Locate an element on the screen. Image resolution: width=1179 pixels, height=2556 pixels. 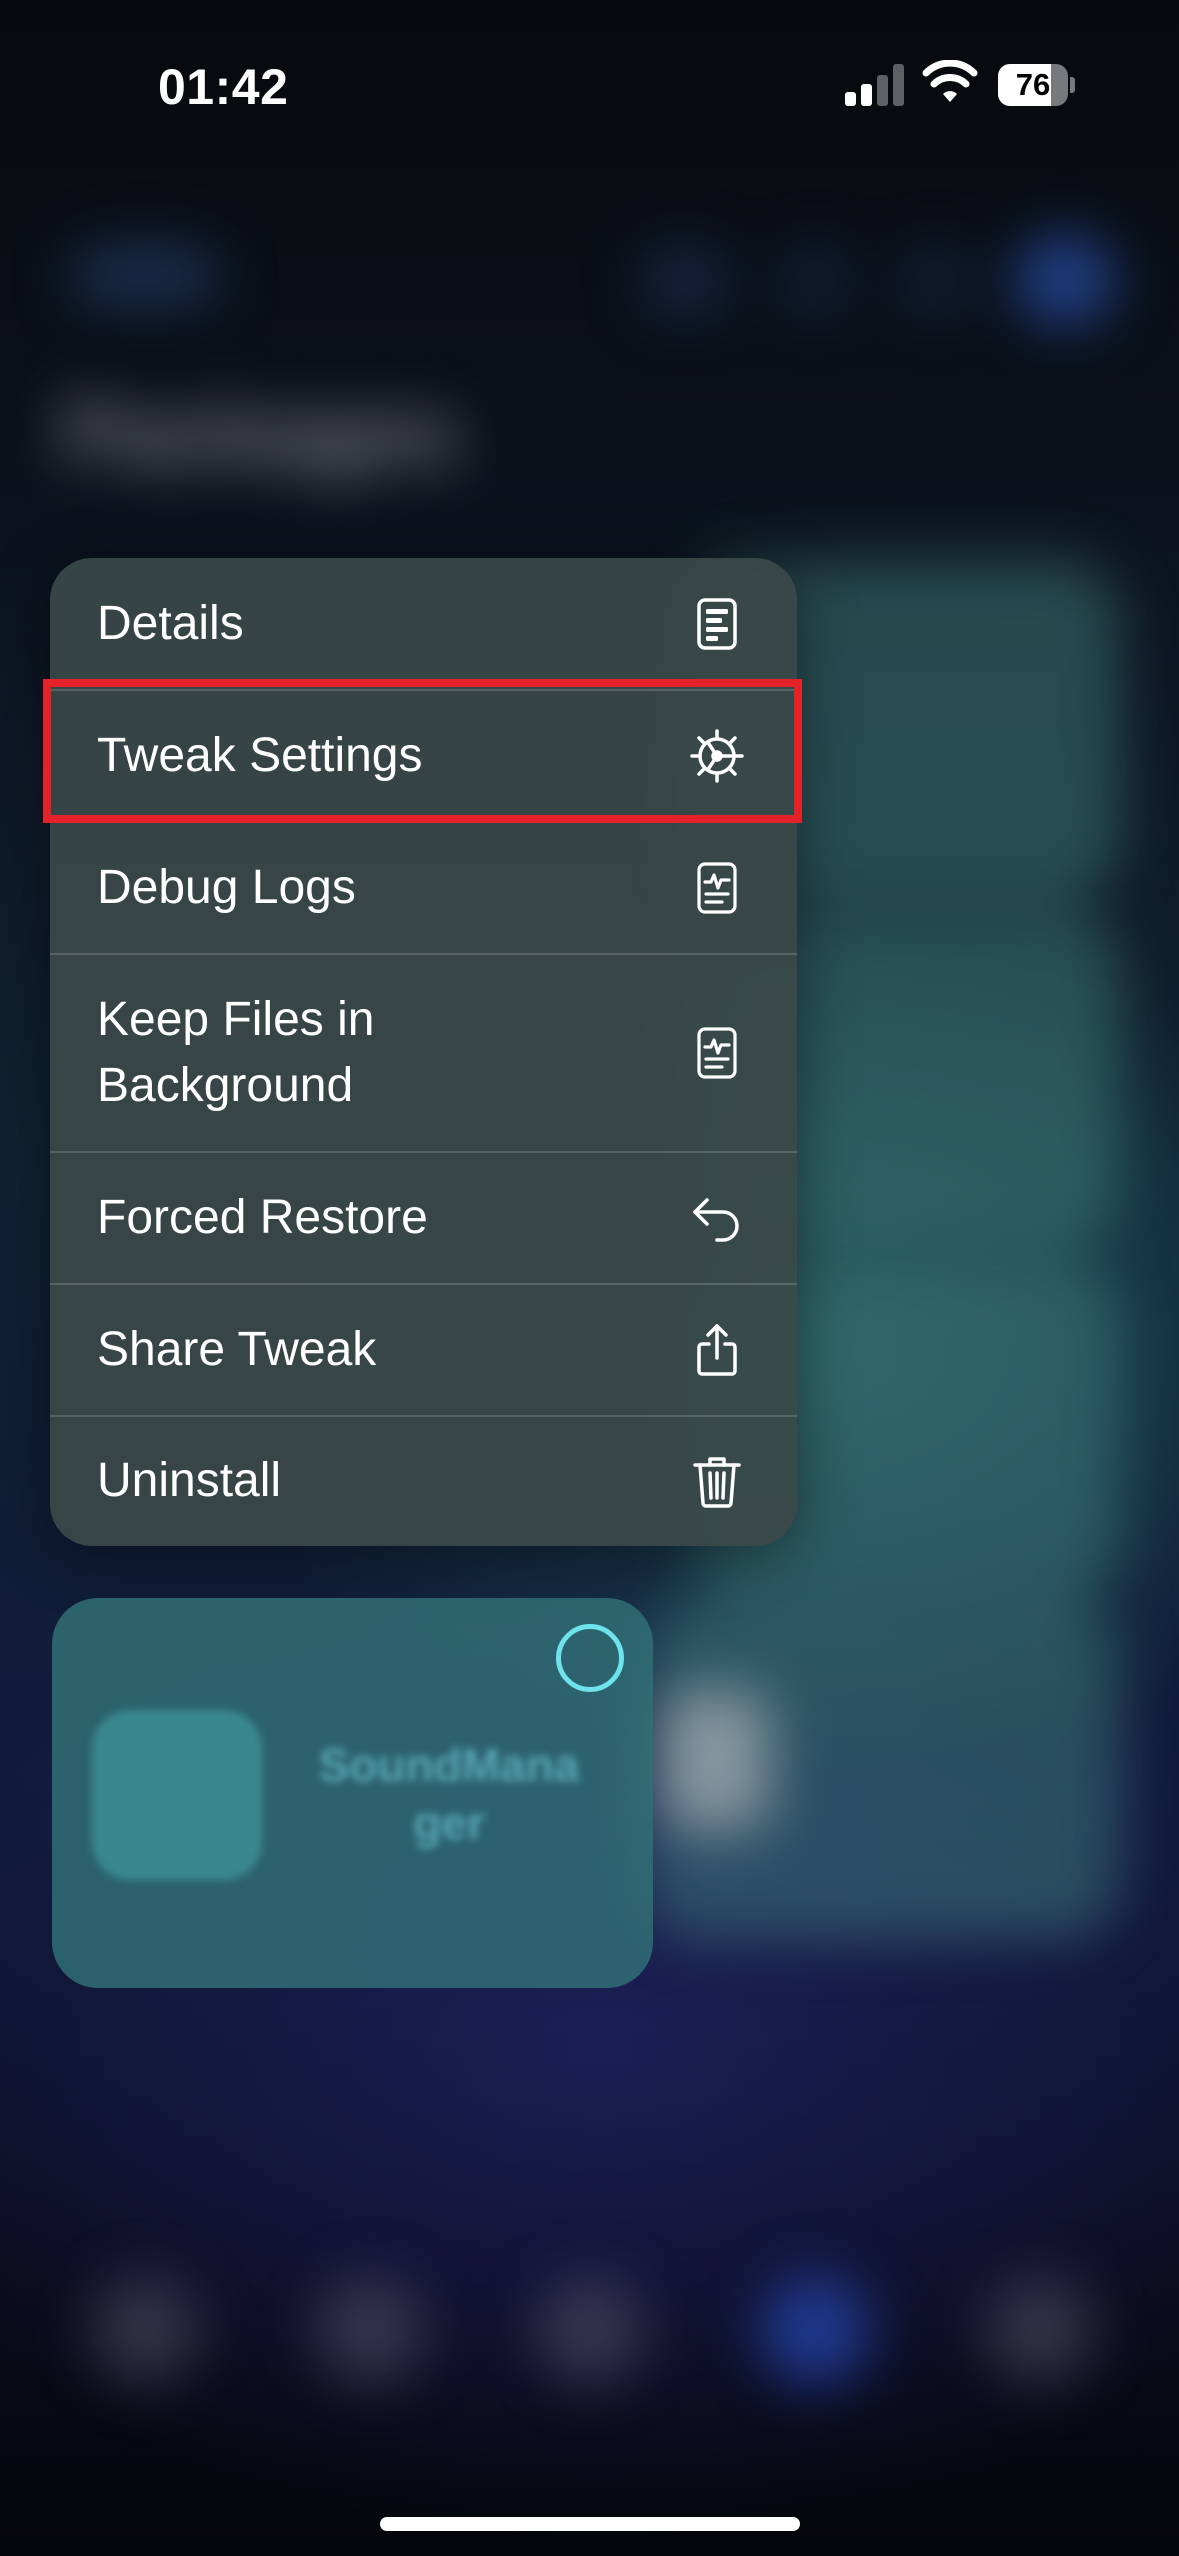
document-icon is located at coordinates (717, 624).